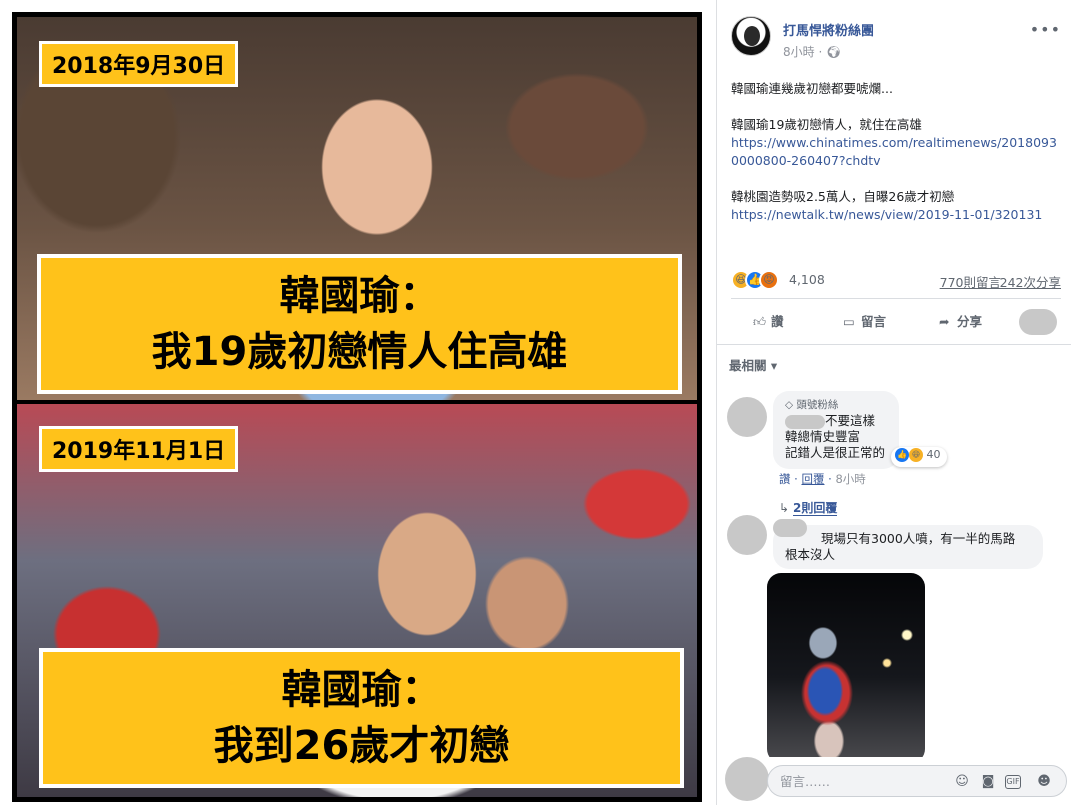  What do you see at coordinates (361, 746) in the screenshot?
I see `caption-line: 我到26歲才初戀` at bounding box center [361, 746].